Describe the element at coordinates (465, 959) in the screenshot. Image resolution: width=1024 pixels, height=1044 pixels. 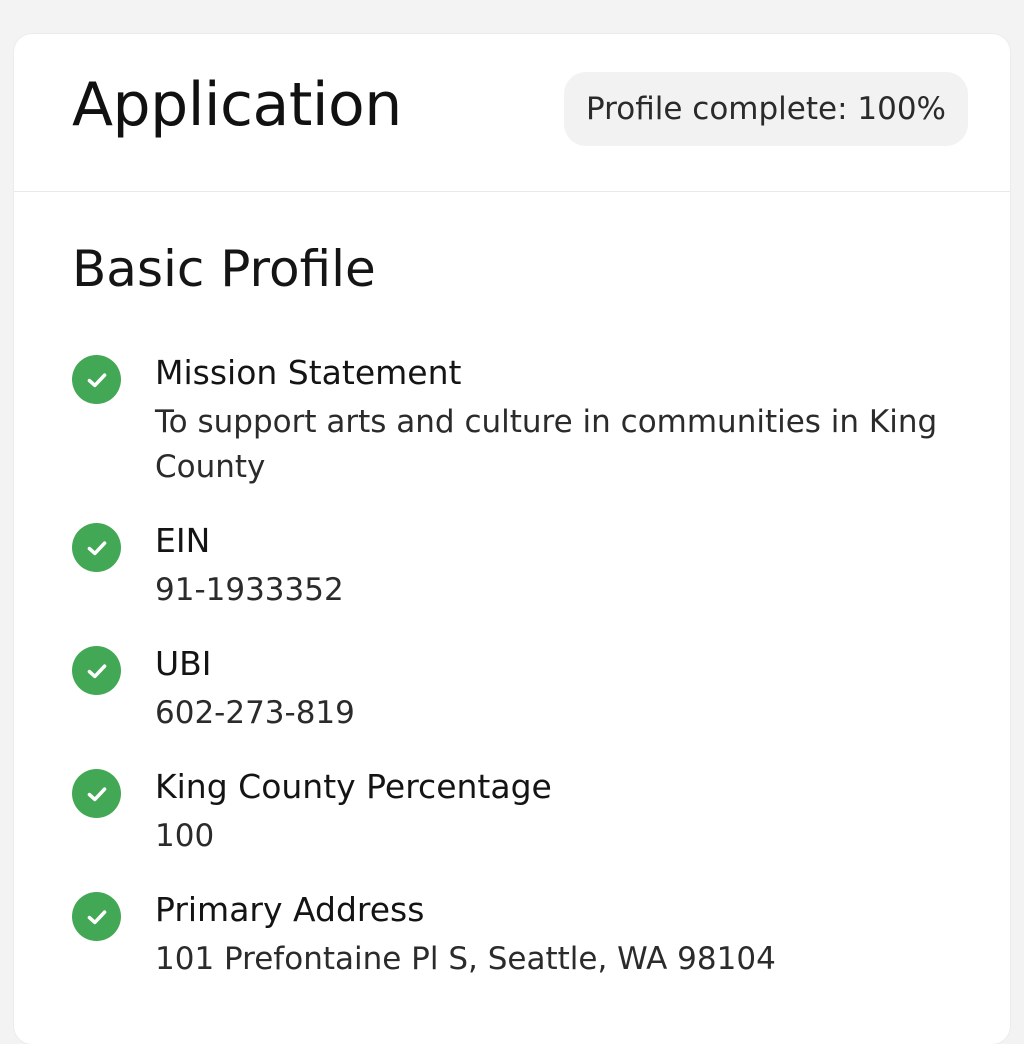
I see `field-value: 101 Prefontaine Pl S, Seattle, WA 98104` at that location.